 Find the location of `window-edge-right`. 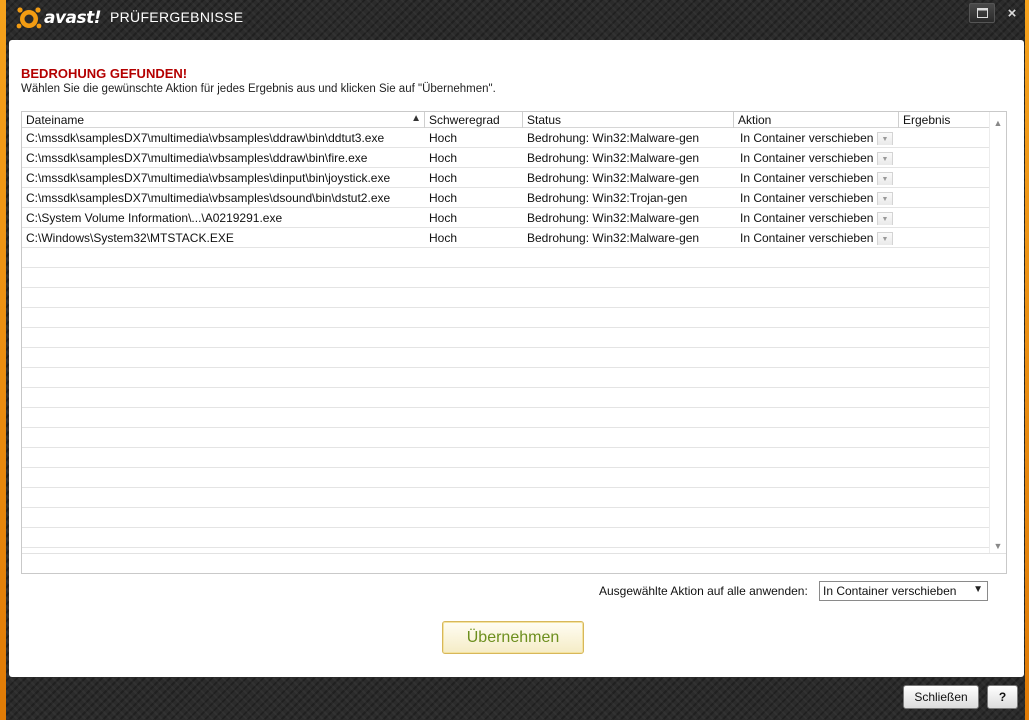

window-edge-right is located at coordinates (1027, 360).